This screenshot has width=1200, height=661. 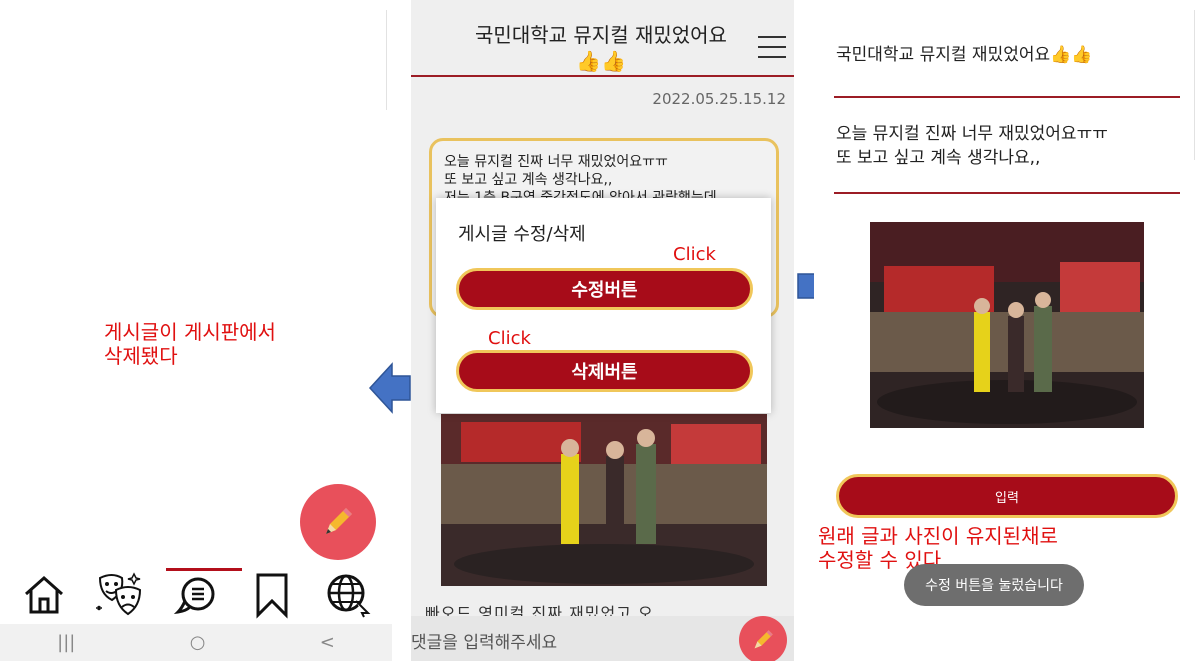 I want to click on click-annotation-edit: Click, so click(x=694, y=254).